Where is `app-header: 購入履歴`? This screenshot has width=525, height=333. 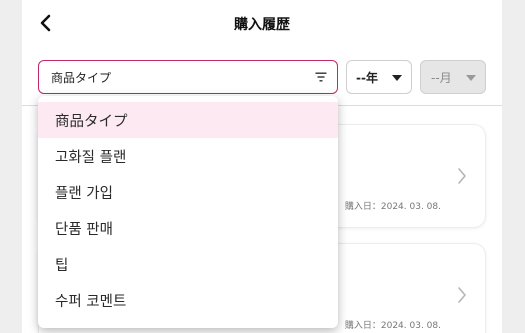
app-header: 購入履歴 is located at coordinates (262, 25).